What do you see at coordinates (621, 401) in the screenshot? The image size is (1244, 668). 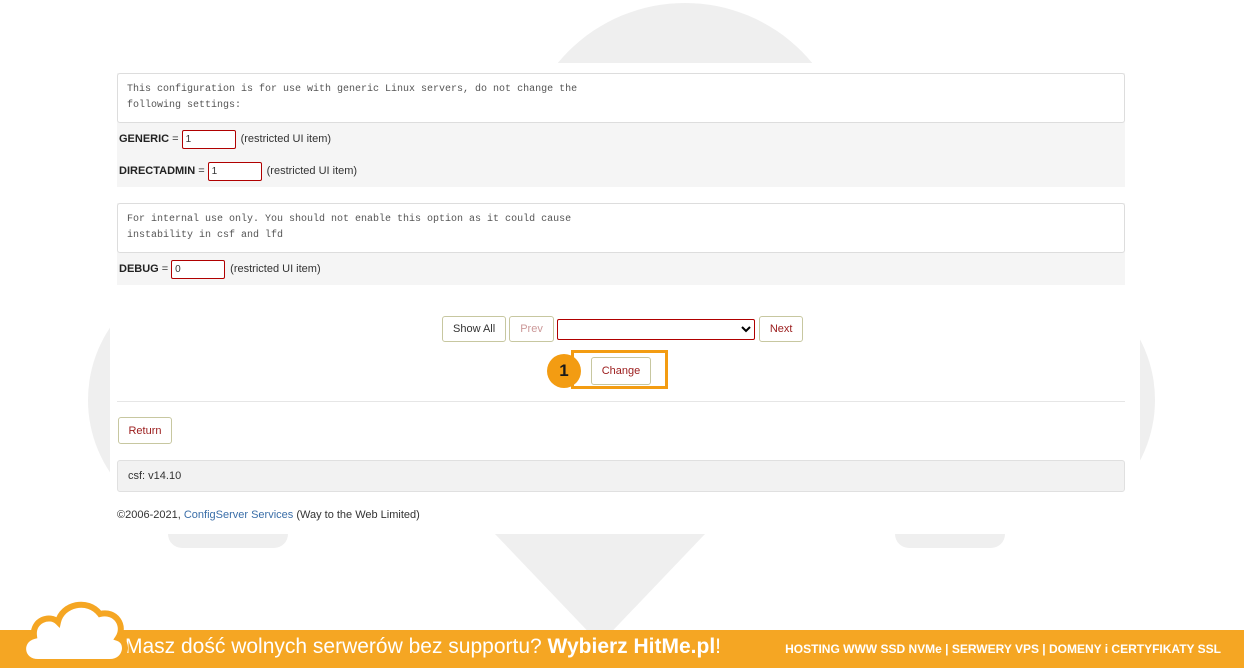 I see `divider` at bounding box center [621, 401].